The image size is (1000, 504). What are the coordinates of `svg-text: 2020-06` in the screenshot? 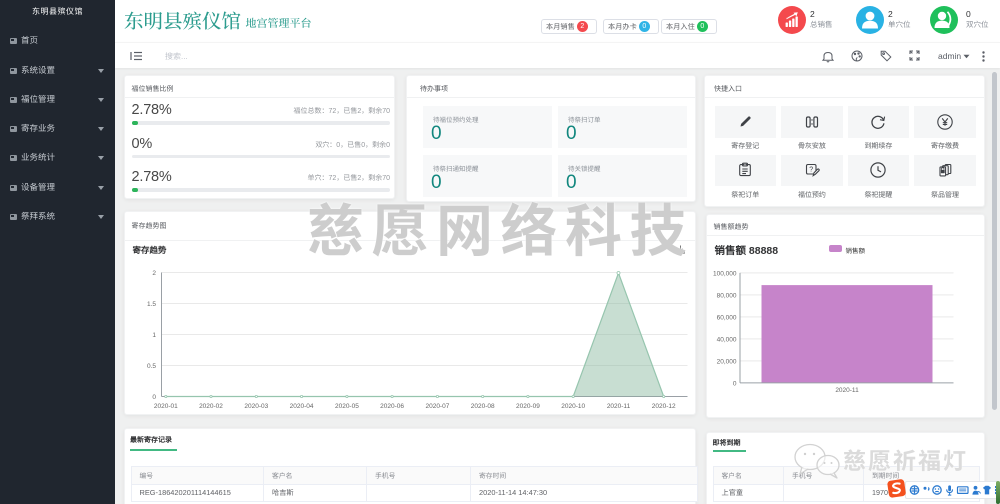 It's located at (392, 406).